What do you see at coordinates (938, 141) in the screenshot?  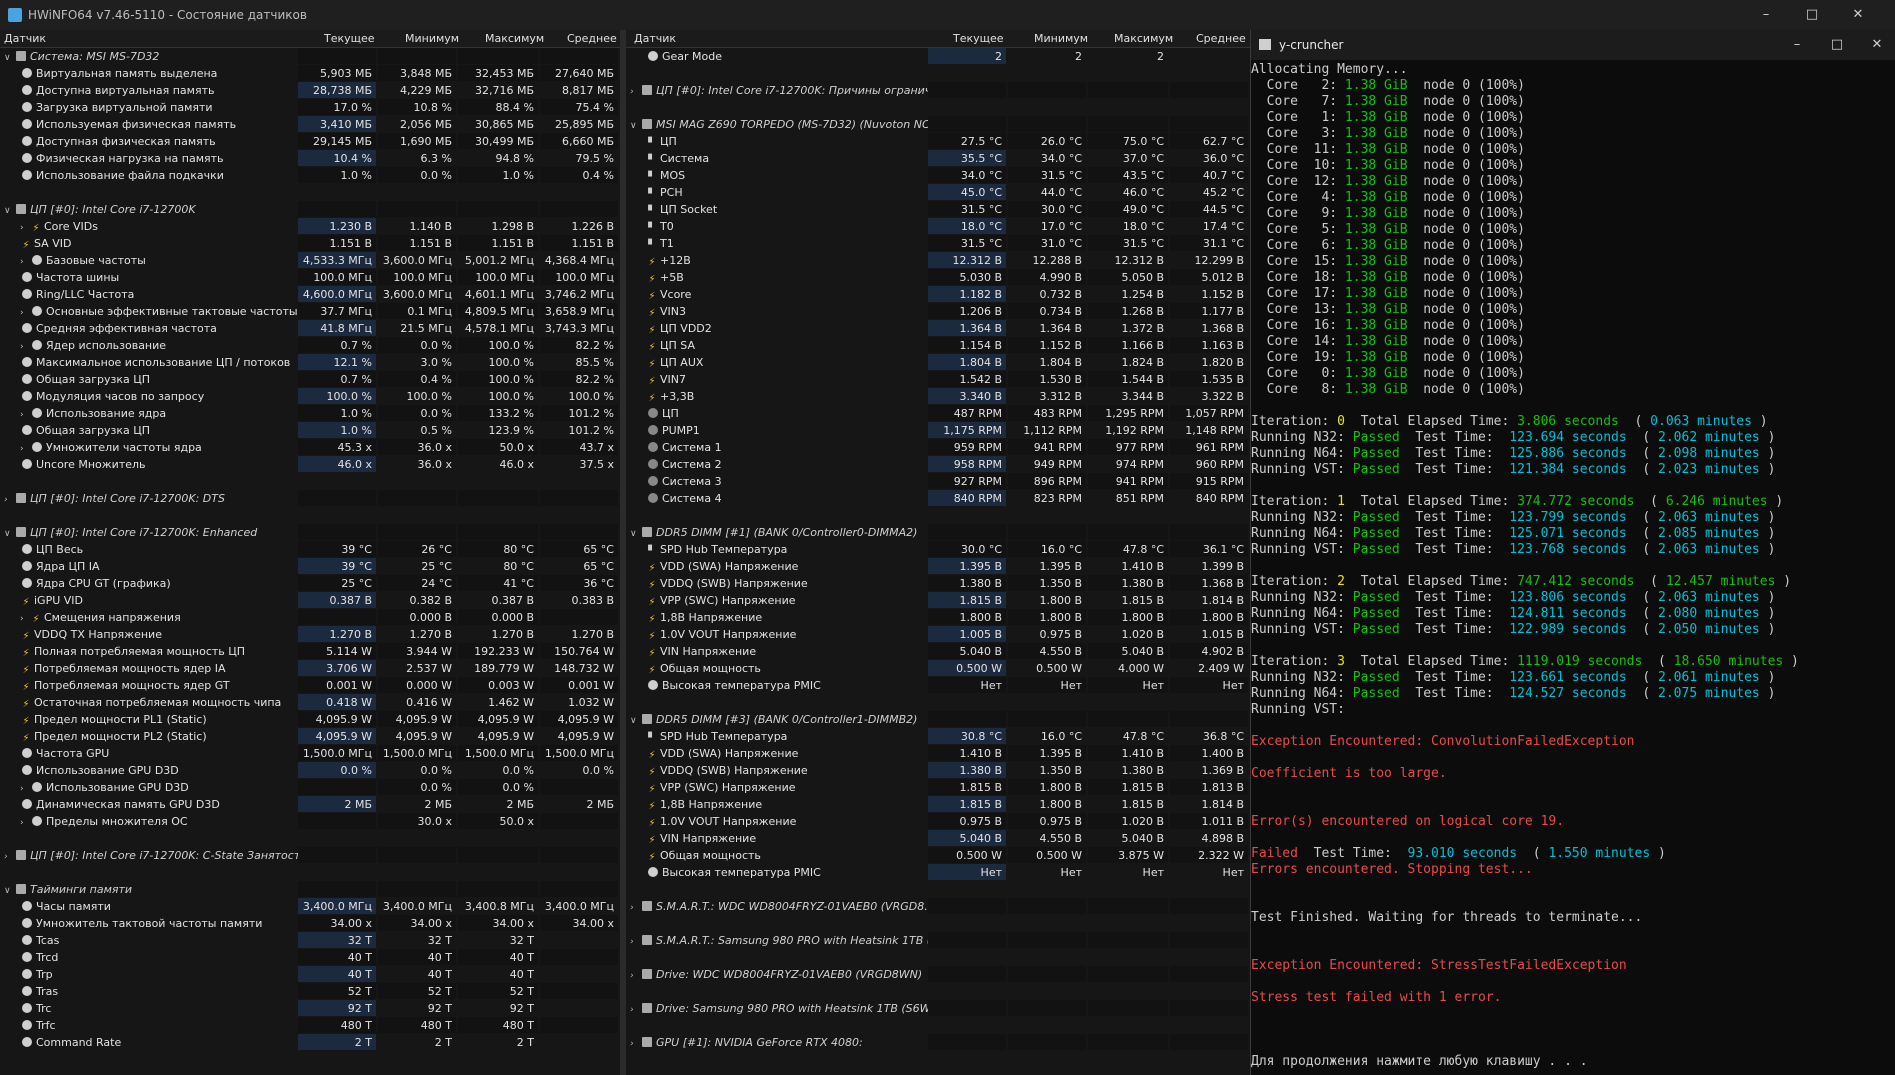 I see `sensor-row: ▘ ЦП 27.5 °C 26.0 °C 75.0 °C 62.7 °C` at bounding box center [938, 141].